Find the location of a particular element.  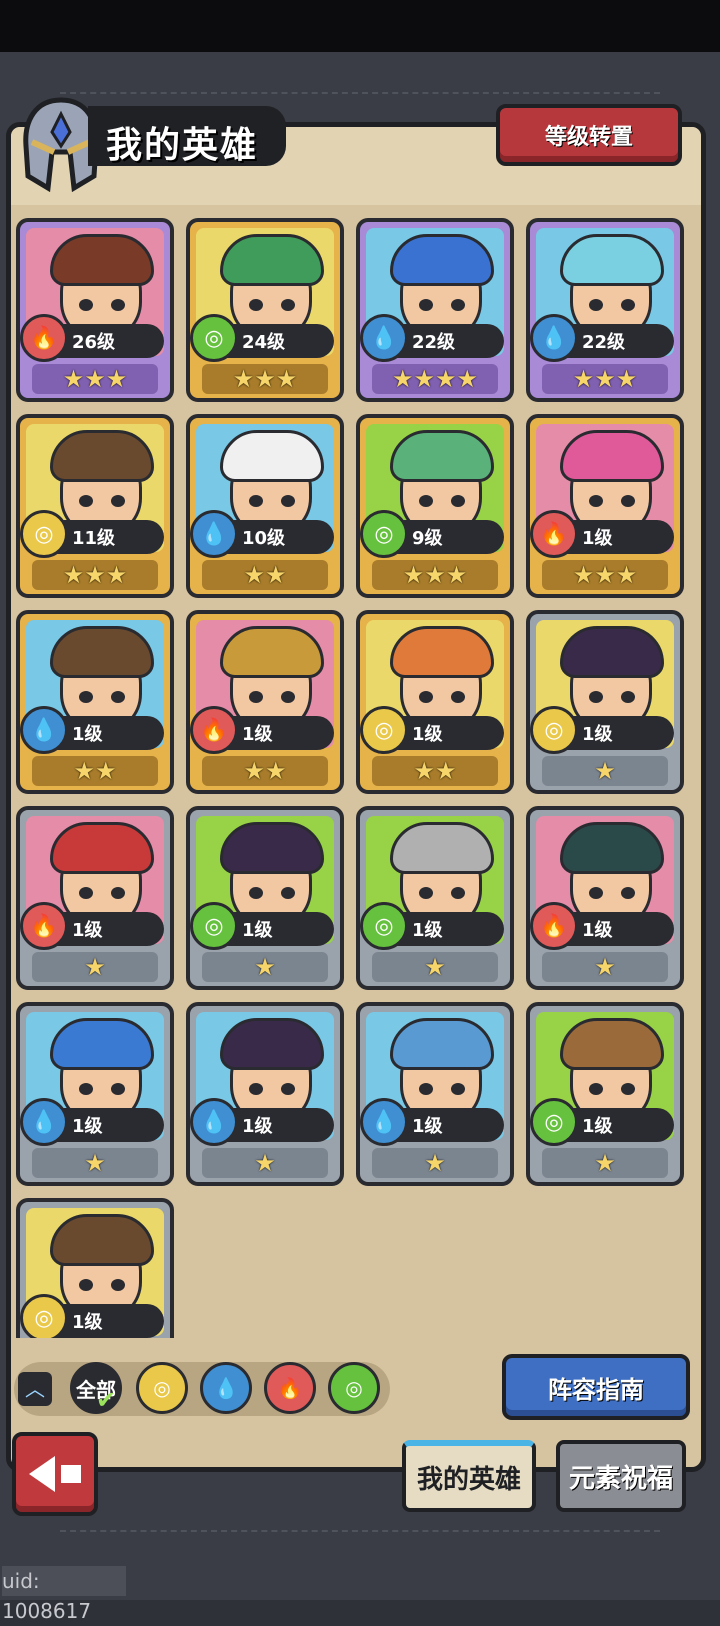

hero-card: 26级 🔥 ★★★ is located at coordinates (95, 310).